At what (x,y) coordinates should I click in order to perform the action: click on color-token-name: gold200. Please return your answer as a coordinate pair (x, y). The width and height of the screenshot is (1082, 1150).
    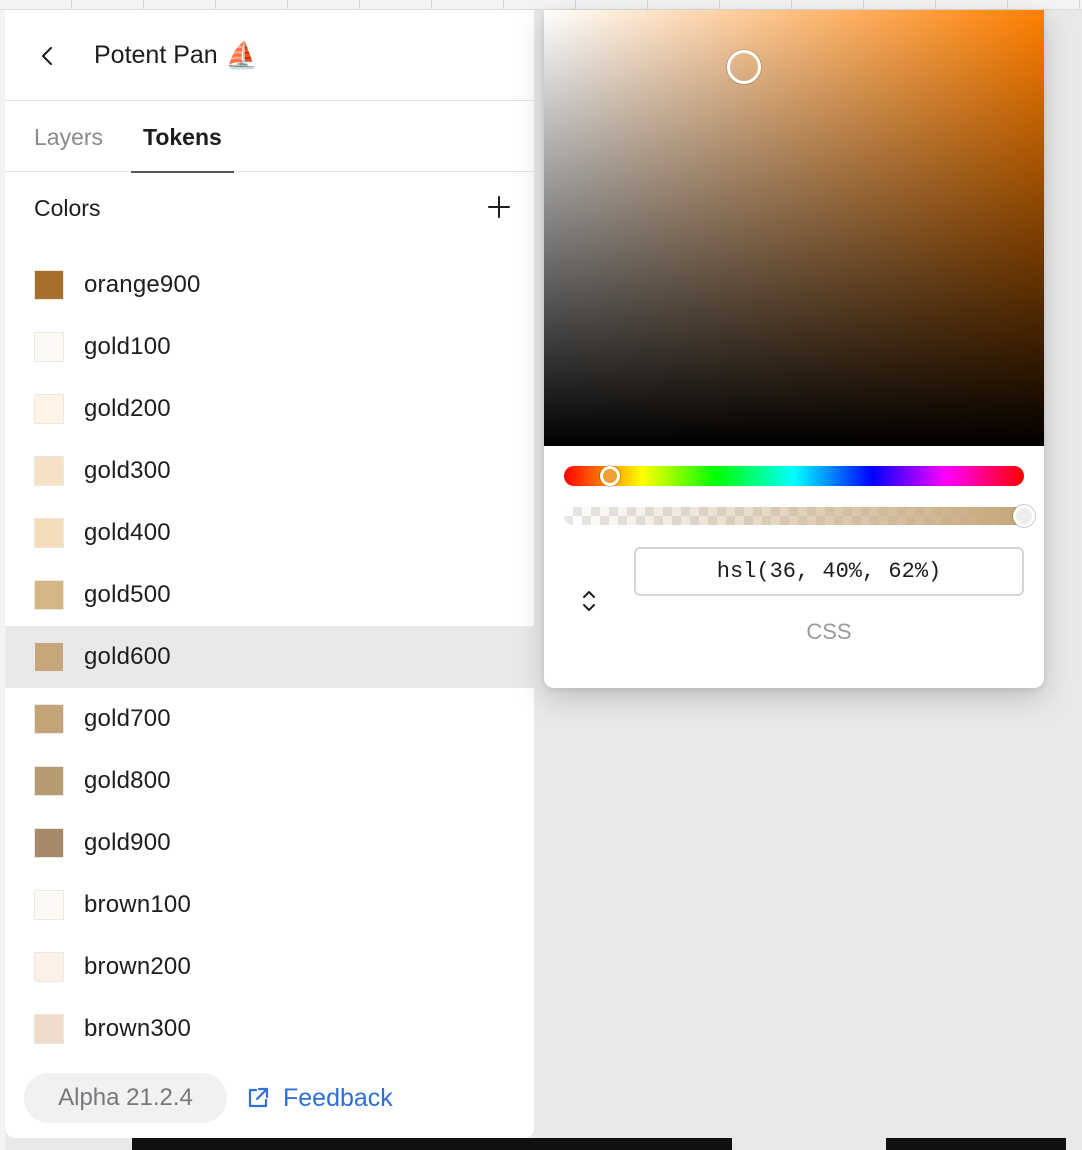
    Looking at the image, I should click on (127, 408).